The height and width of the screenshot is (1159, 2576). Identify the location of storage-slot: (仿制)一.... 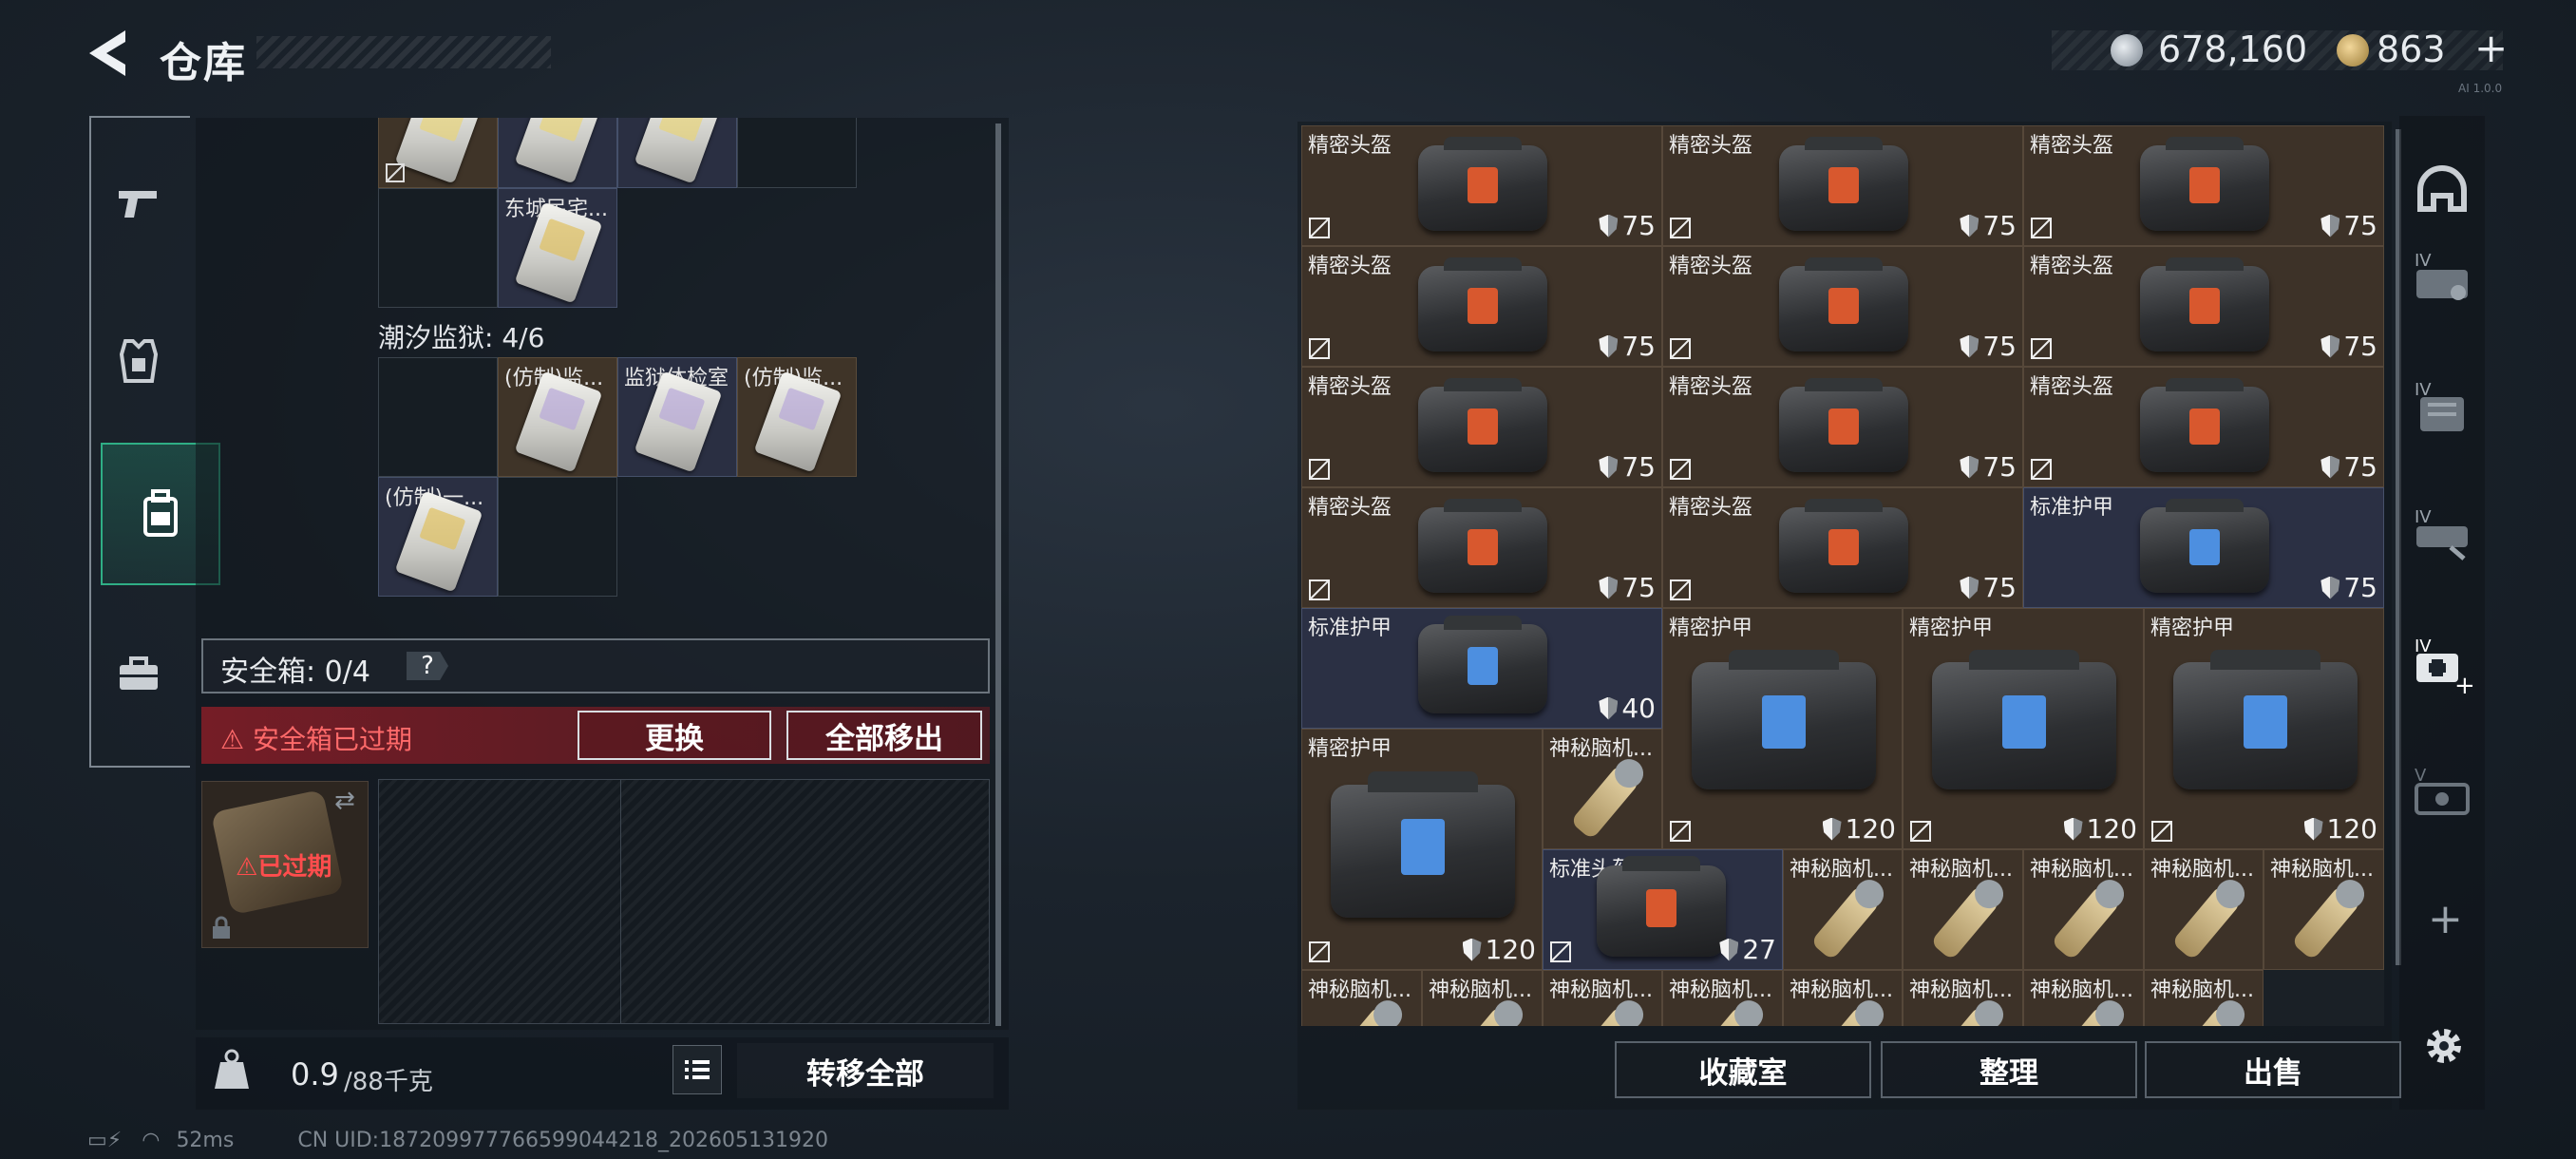
(438, 537).